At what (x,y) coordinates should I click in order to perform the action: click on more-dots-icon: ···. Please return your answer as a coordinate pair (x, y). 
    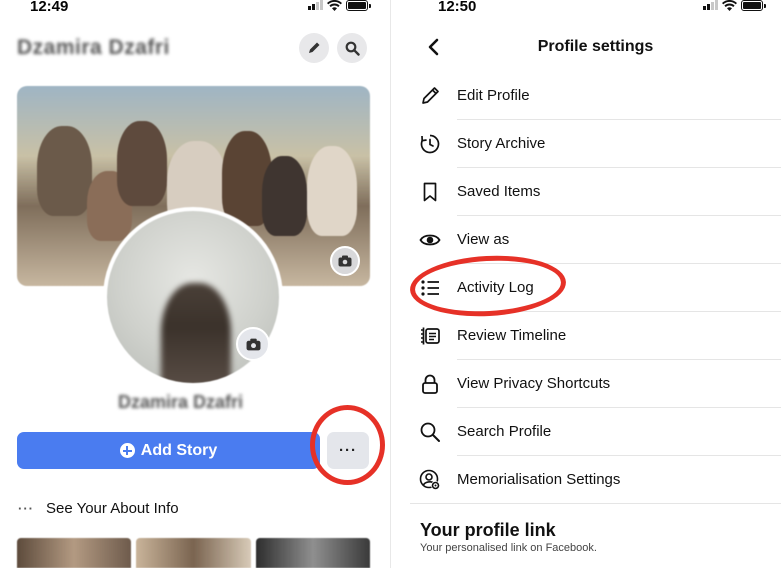
    Looking at the image, I should click on (26, 508).